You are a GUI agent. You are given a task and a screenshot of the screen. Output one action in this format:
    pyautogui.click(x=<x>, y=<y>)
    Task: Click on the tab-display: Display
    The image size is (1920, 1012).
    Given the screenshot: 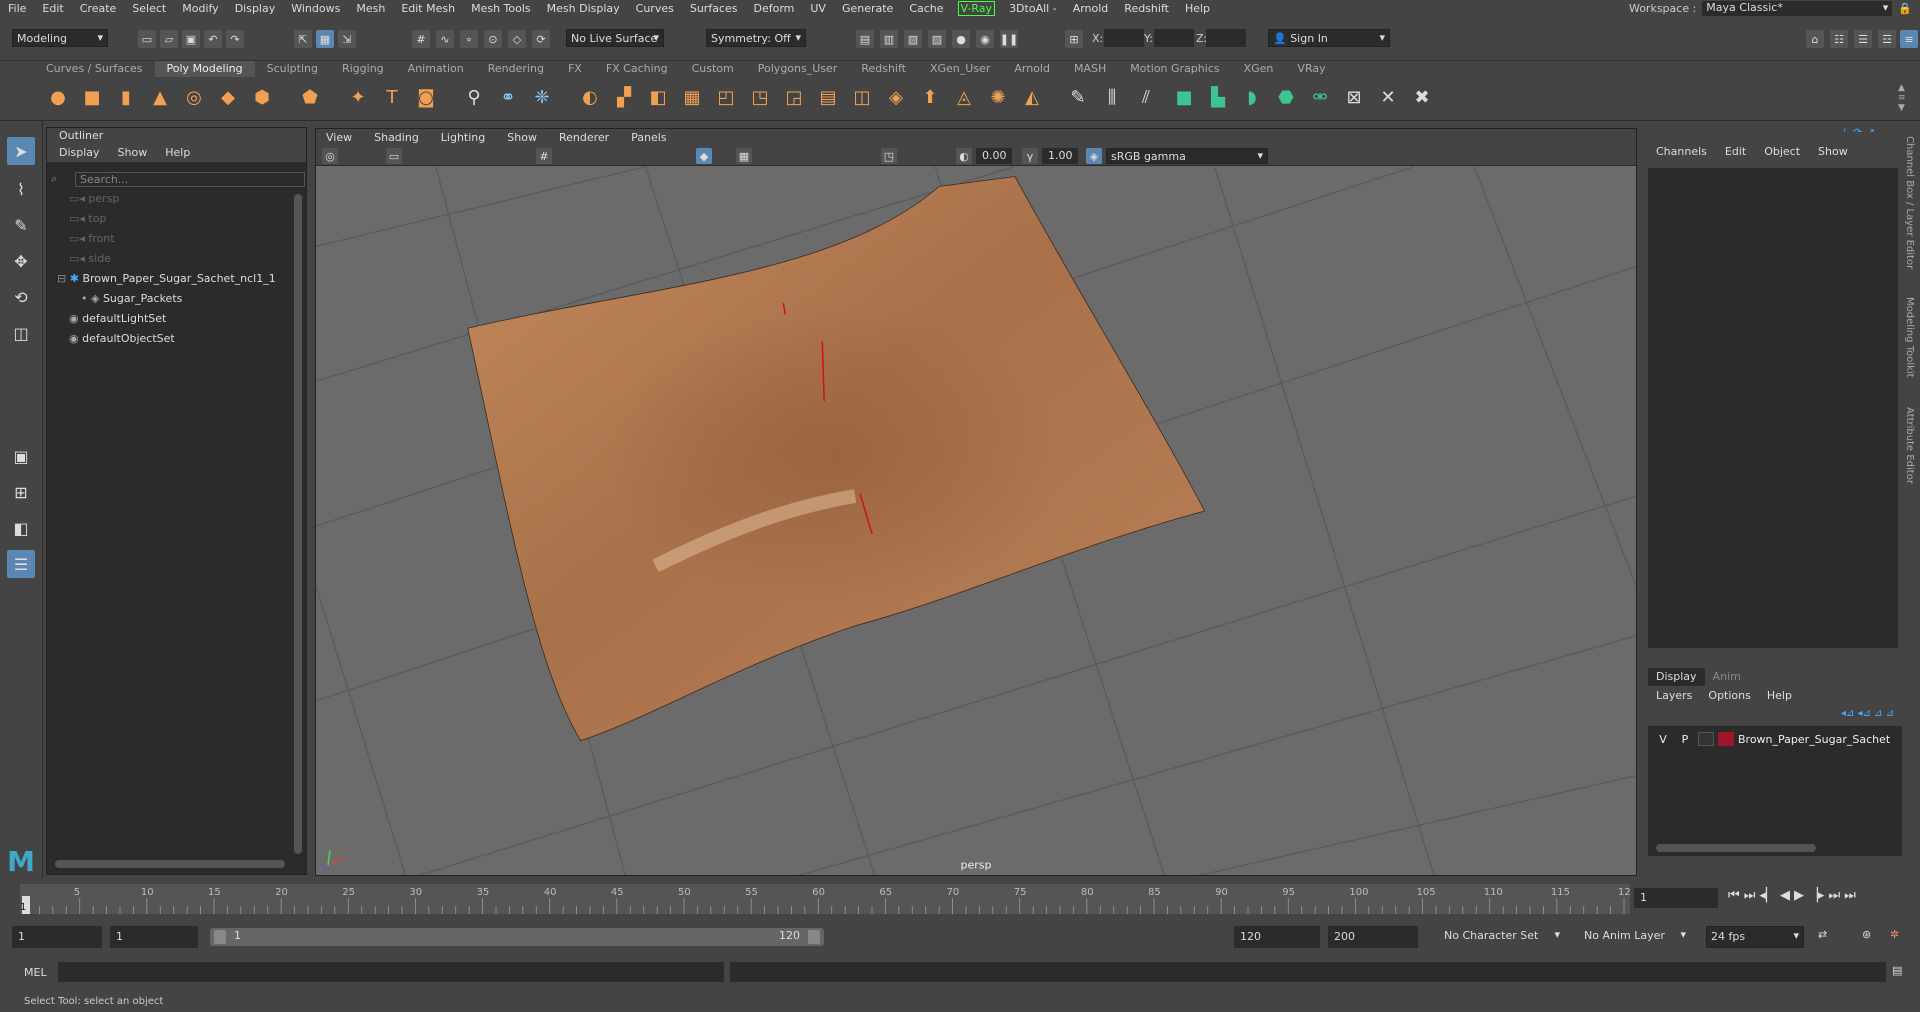 What is the action you would take?
    pyautogui.click(x=1676, y=677)
    